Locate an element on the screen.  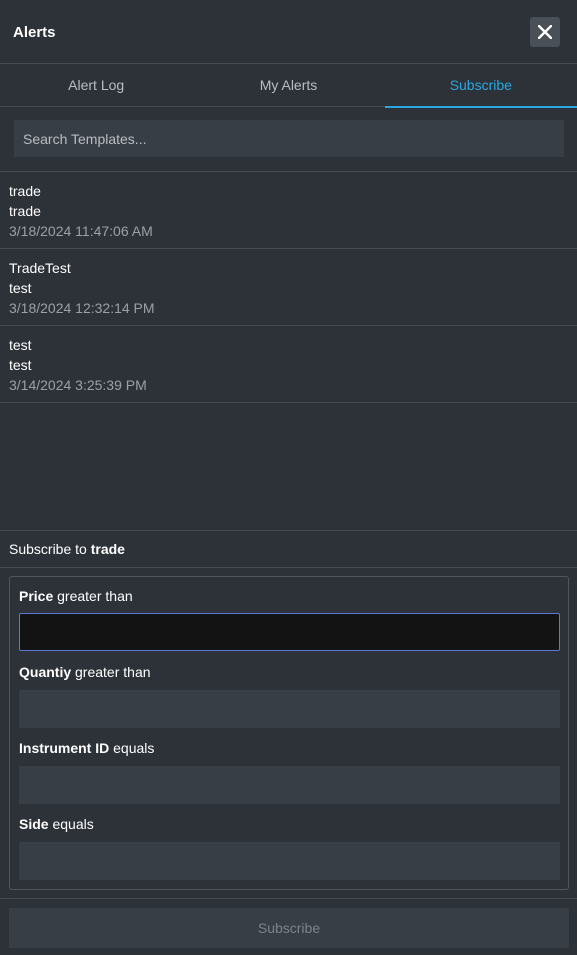
instrument-id-label: Instrument ID equals is located at coordinates (86, 748).